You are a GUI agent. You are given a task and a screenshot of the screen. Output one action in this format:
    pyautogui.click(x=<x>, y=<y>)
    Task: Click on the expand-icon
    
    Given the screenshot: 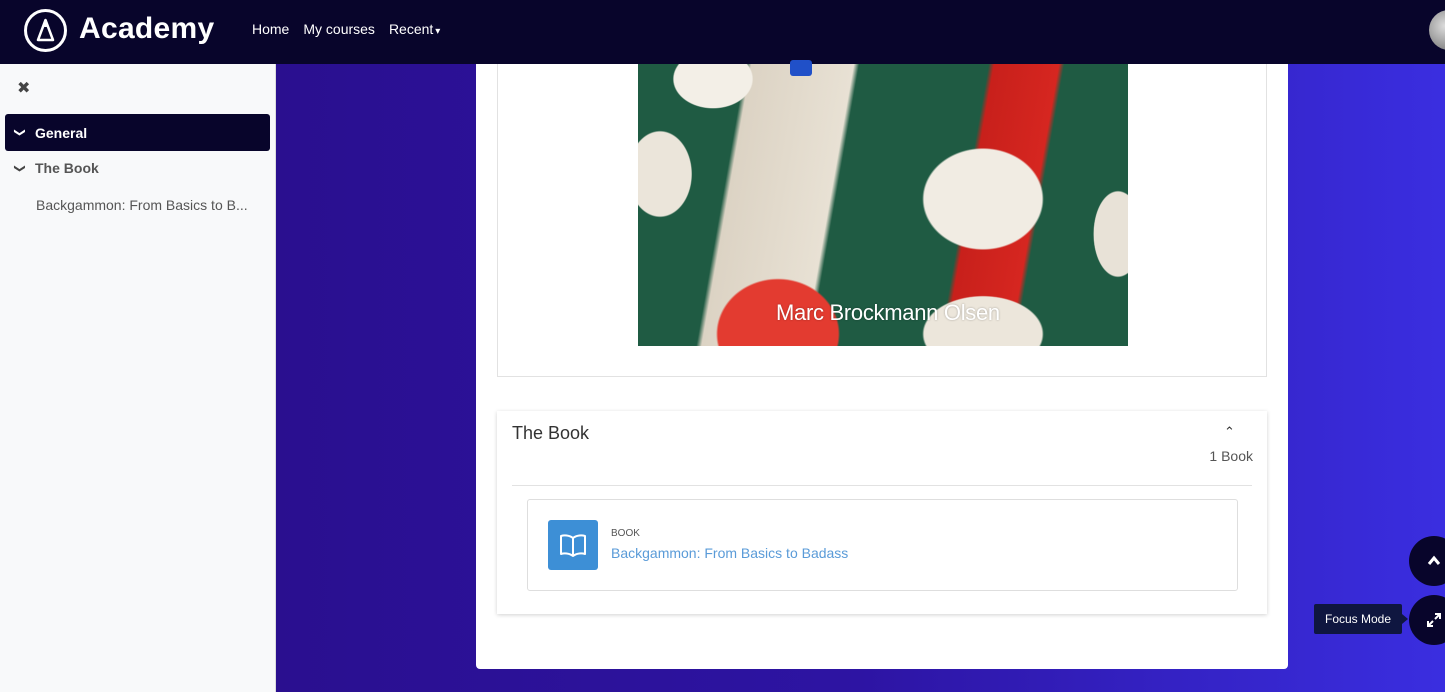 What is the action you would take?
    pyautogui.click(x=1434, y=620)
    